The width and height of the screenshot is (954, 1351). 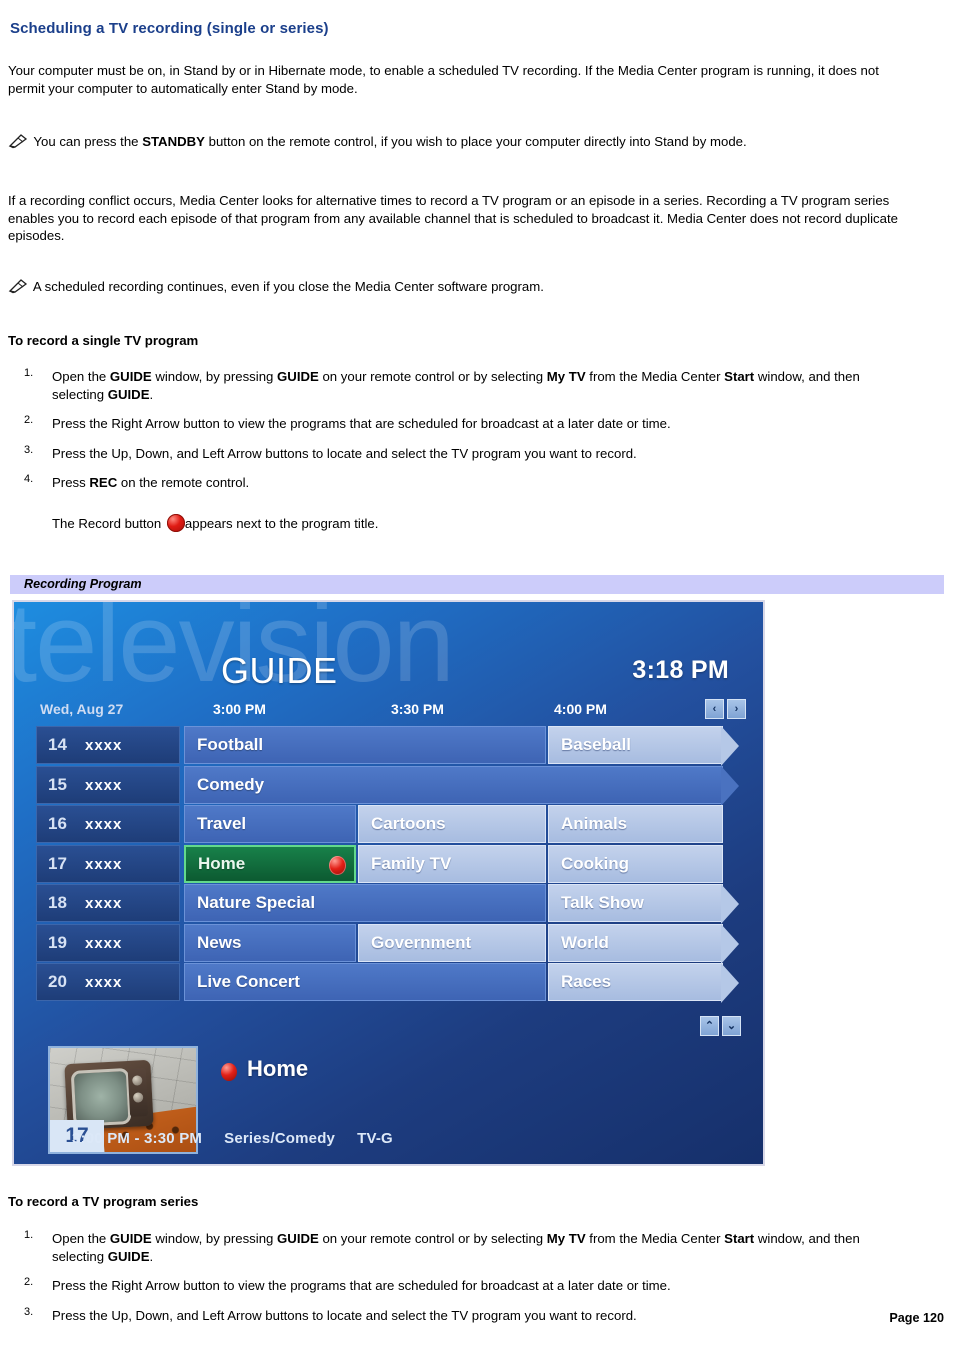 I want to click on chevron-up-icon: ⌃, so click(x=709, y=1026).